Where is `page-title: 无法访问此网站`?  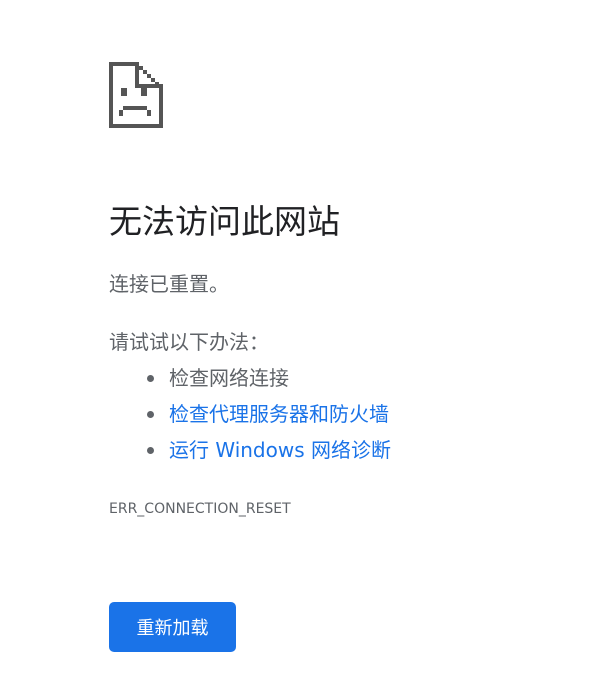 page-title: 无法访问此网站 is located at coordinates (224, 221).